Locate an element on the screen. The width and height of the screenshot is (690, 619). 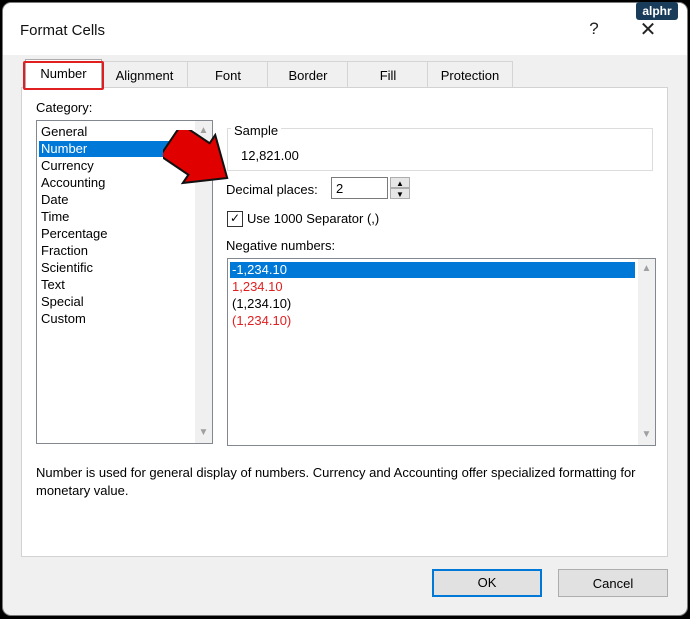
sample-value: 12,821.00 is located at coordinates (270, 155).